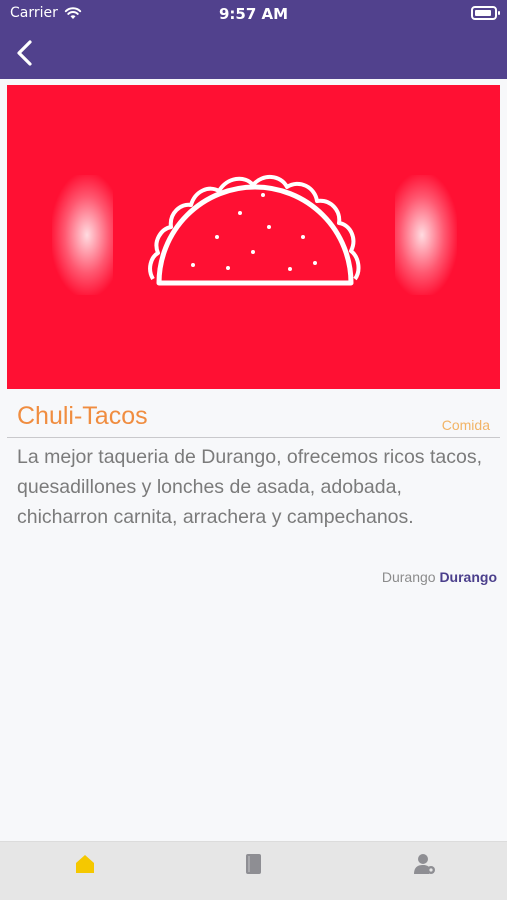  I want to click on book-icon, so click(253, 864).